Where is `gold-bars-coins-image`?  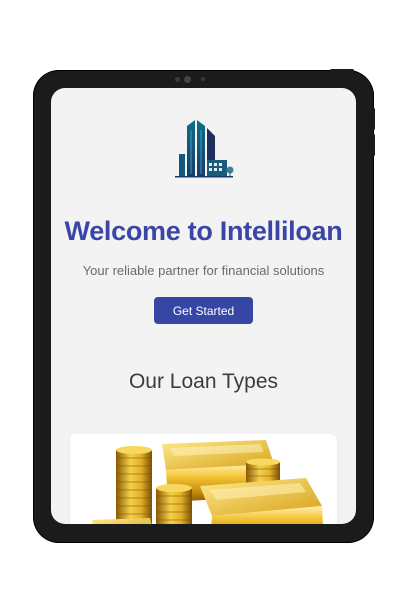 gold-bars-coins-image is located at coordinates (203, 479).